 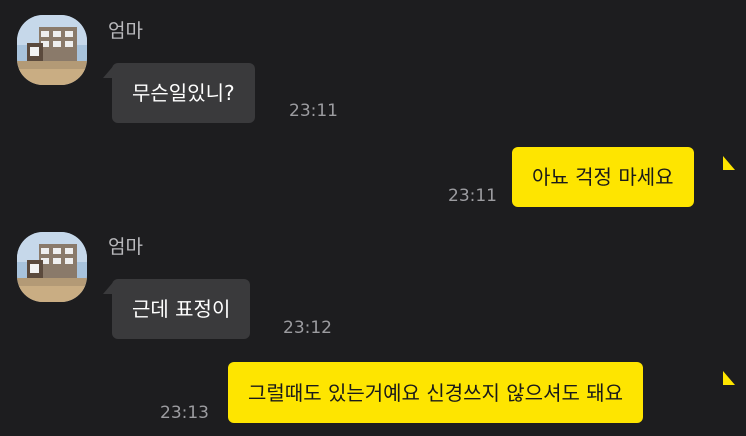 I want to click on message-text: 근데 표정이, so click(x=181, y=309).